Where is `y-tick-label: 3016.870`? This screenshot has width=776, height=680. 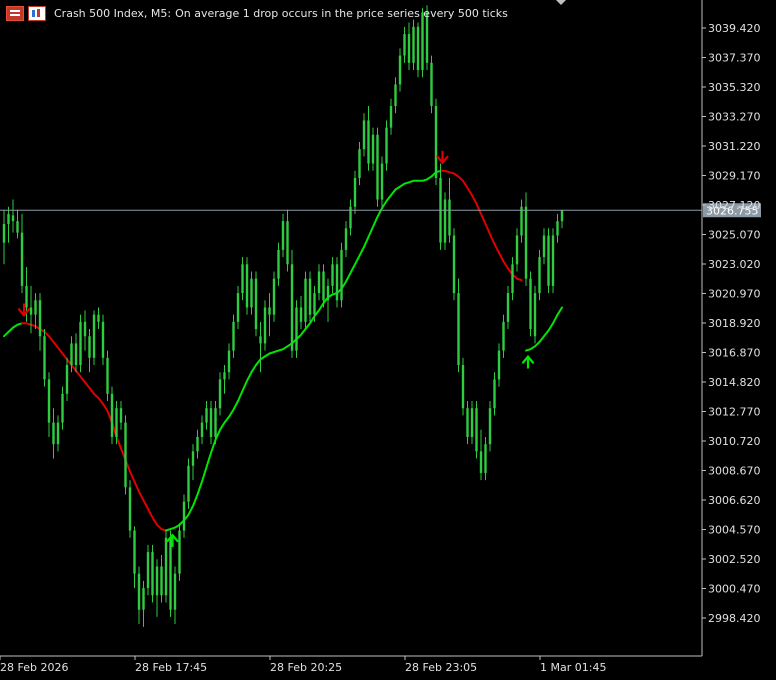
y-tick-label: 3016.870 is located at coordinates (734, 353).